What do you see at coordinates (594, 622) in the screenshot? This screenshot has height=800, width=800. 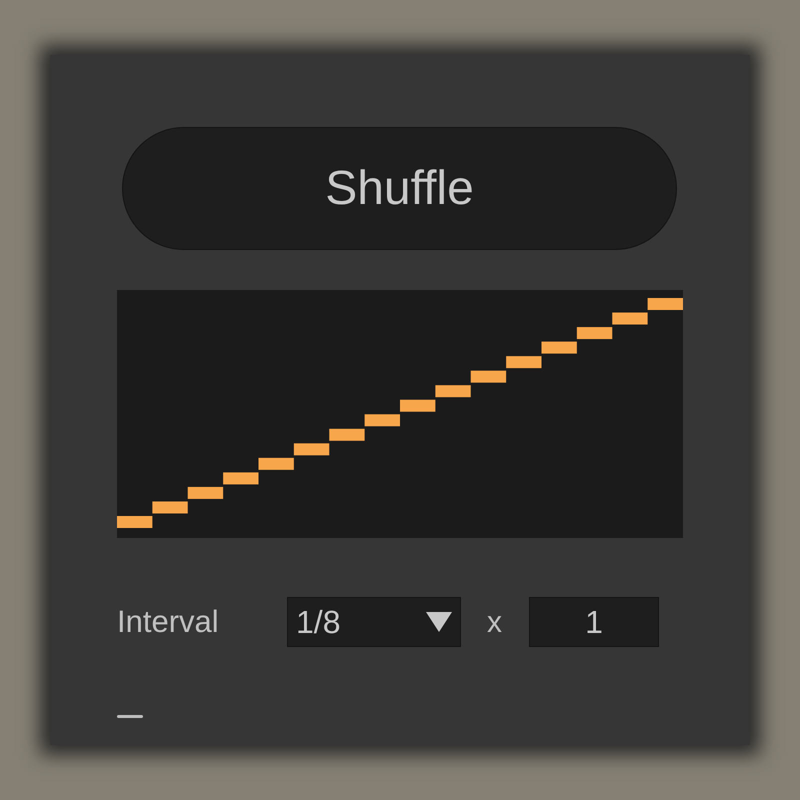 I see `multiplier-field: 1` at bounding box center [594, 622].